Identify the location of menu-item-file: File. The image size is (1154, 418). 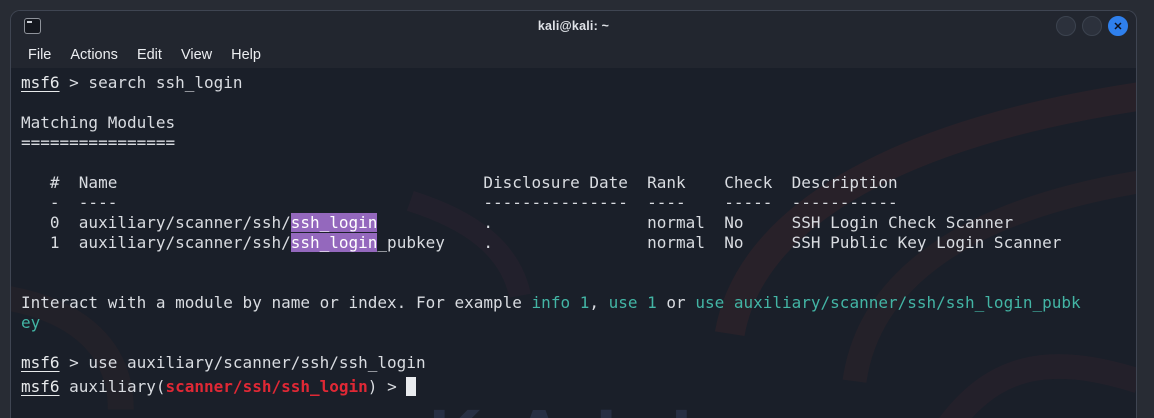
(39, 55).